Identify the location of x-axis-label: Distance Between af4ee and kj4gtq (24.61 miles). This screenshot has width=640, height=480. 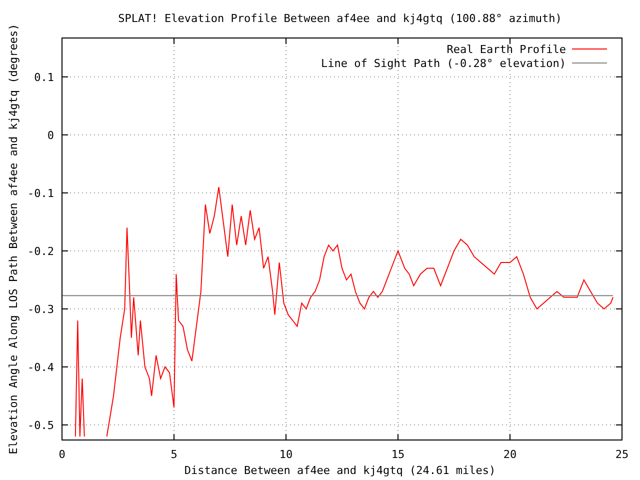
(340, 470).